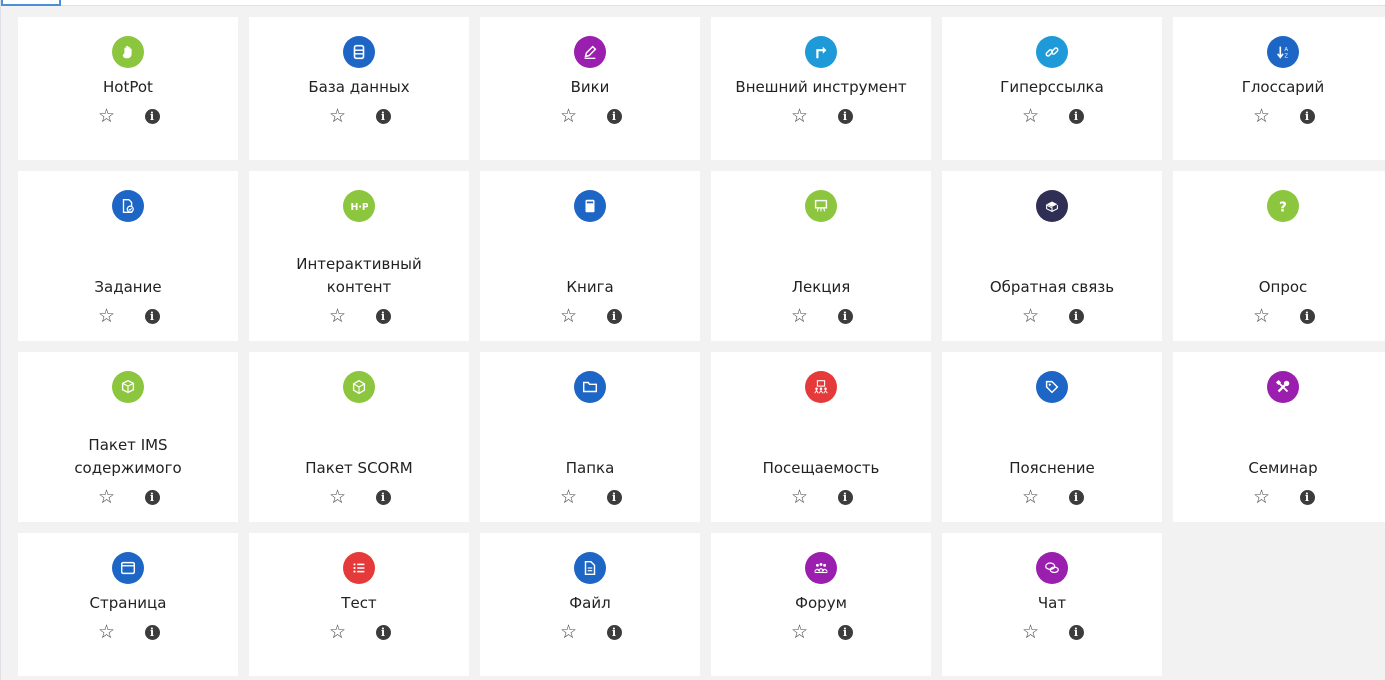 The width and height of the screenshot is (1385, 680). I want to click on module-tile: Пакет SCORM ☆ i, so click(359, 437).